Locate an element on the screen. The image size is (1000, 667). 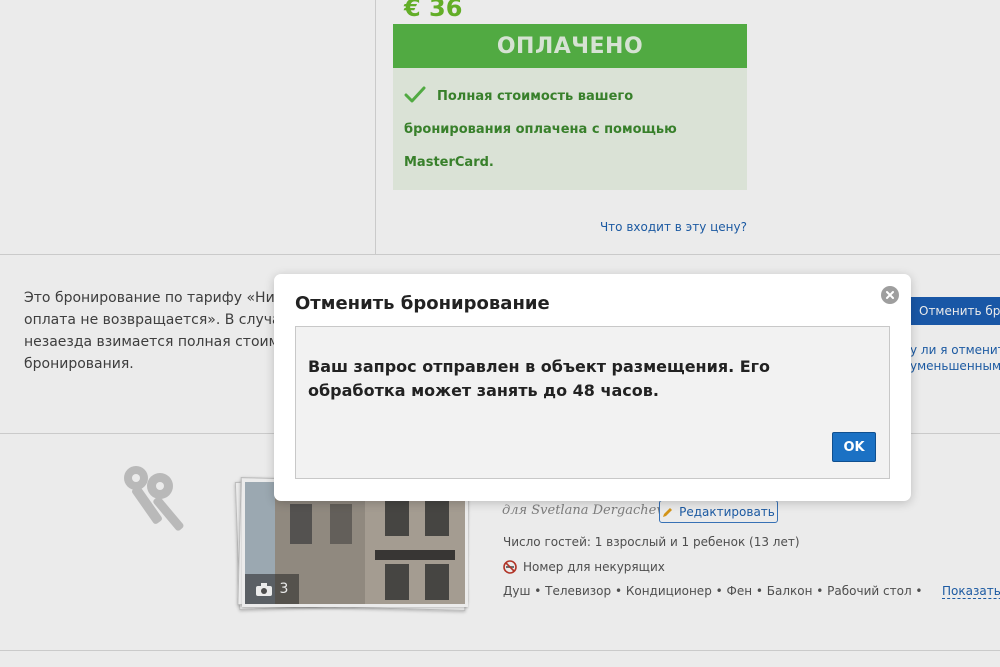
close-icon is located at coordinates (890, 295).